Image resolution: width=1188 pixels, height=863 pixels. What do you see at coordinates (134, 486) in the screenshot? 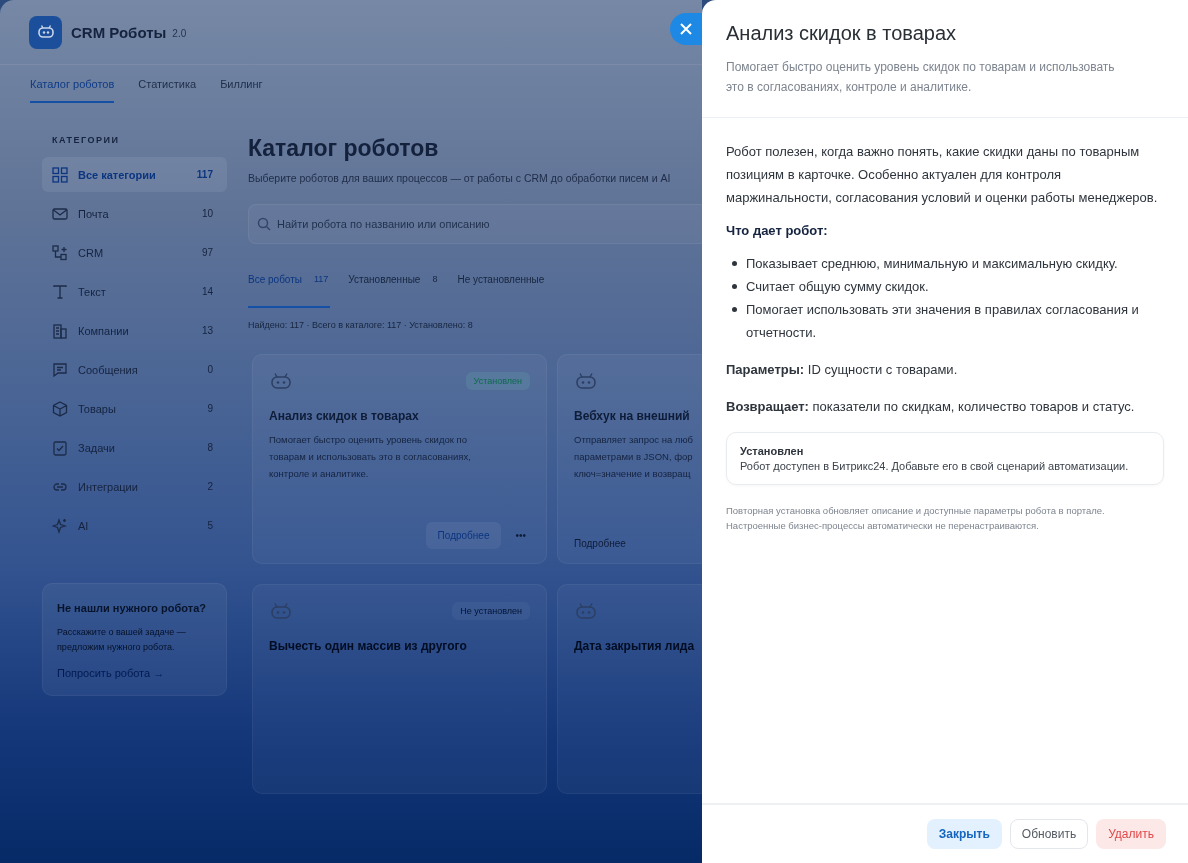
I see `category-item: Интеграции 2` at bounding box center [134, 486].